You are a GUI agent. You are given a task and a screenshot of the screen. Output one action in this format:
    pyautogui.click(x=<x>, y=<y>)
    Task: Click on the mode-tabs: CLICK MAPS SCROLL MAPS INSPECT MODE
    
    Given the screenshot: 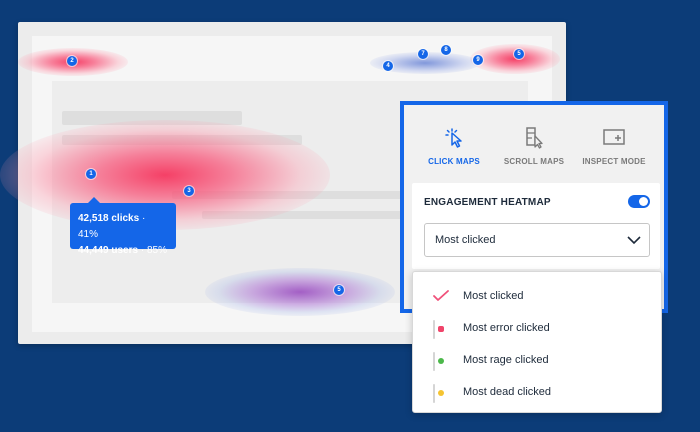 What is the action you would take?
    pyautogui.click(x=534, y=150)
    